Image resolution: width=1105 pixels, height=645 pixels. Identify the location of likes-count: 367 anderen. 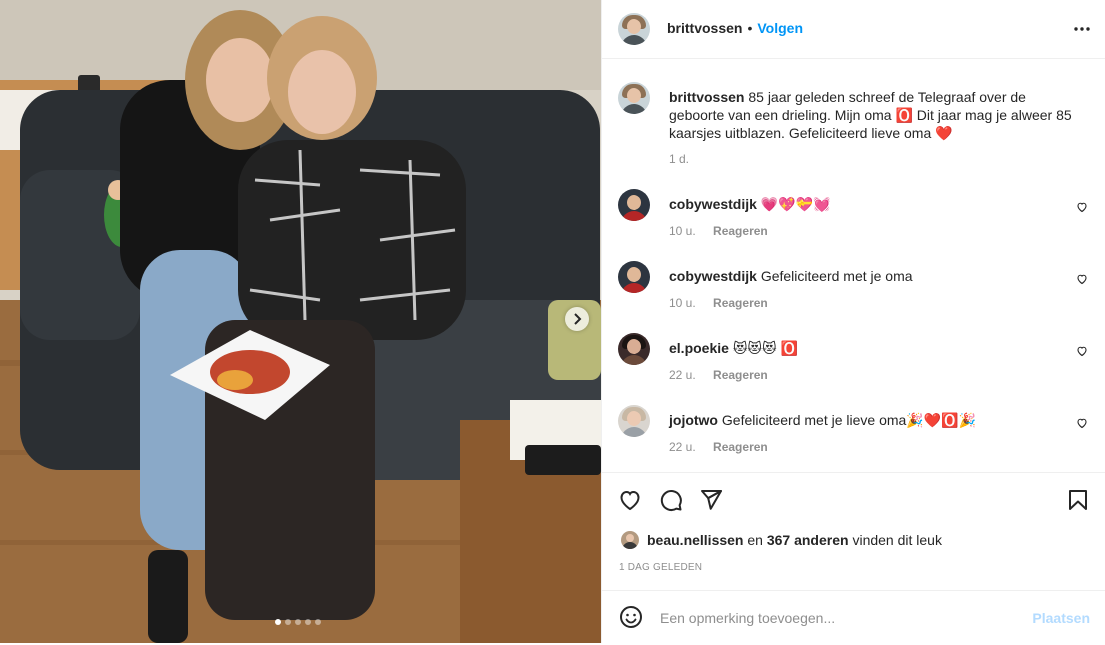
(808, 540).